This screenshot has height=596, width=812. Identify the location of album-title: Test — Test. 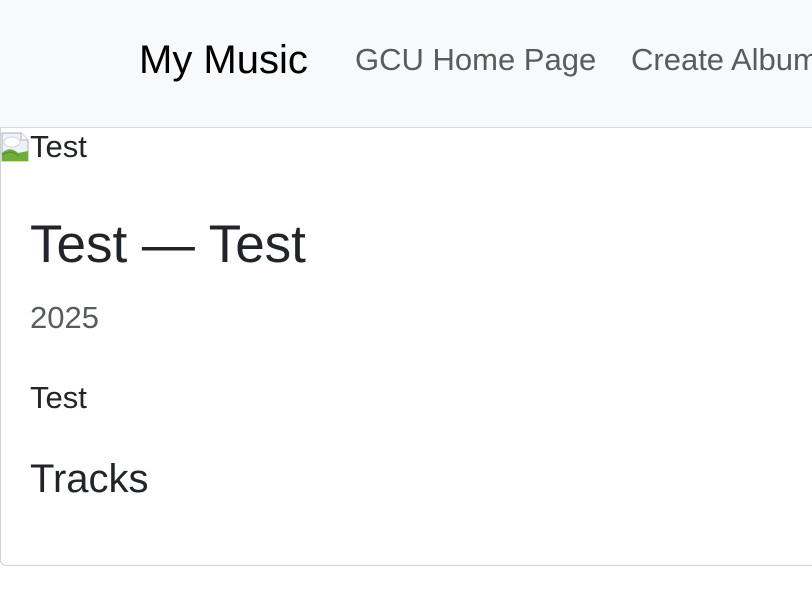
(168, 244).